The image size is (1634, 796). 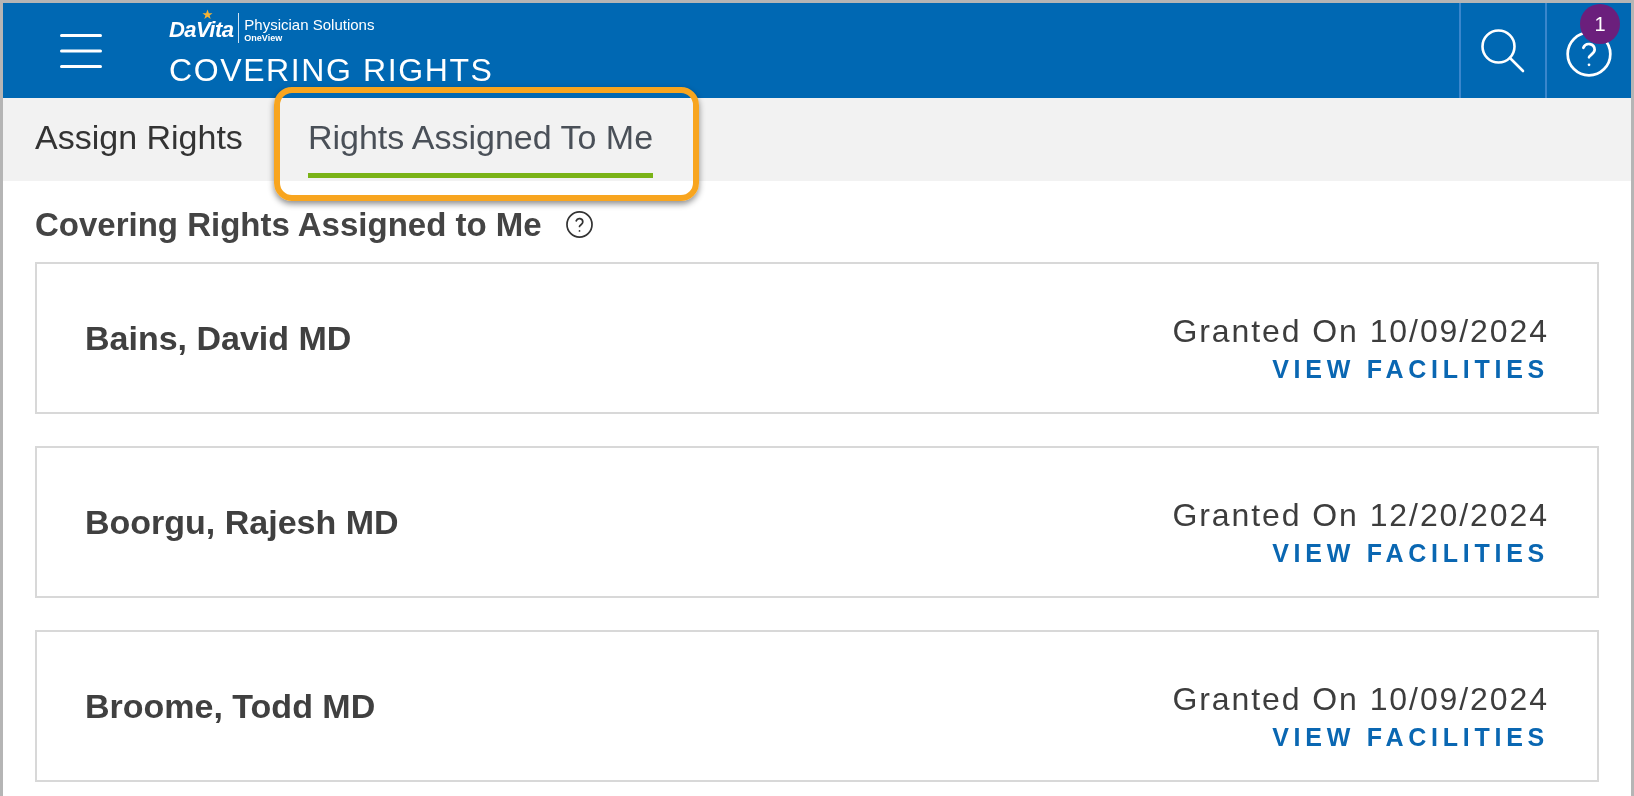 What do you see at coordinates (1503, 50) in the screenshot?
I see `search-icon` at bounding box center [1503, 50].